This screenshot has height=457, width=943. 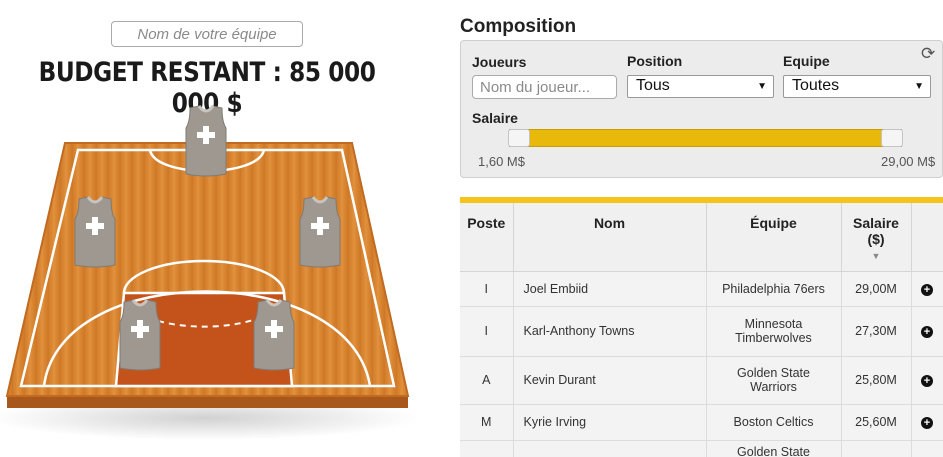 What do you see at coordinates (876, 422) in the screenshot?
I see `cell-salaire: 25,60M` at bounding box center [876, 422].